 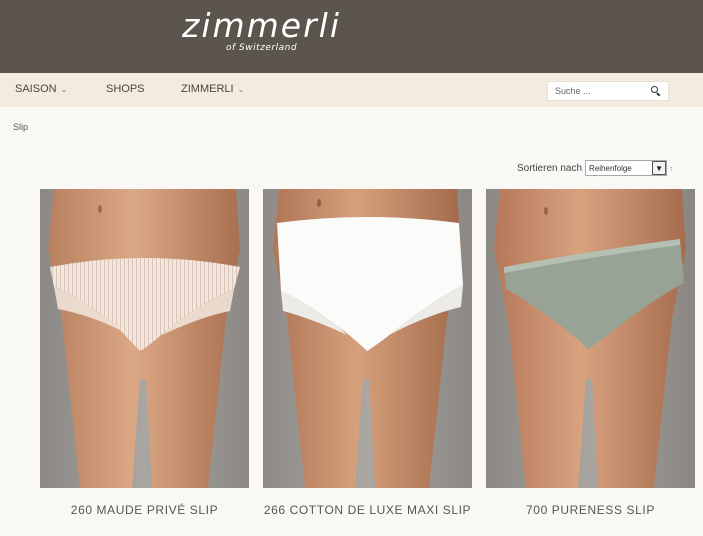 I want to click on nav-item-zimmerli: ZIMMERLI ⌄, so click(x=212, y=89).